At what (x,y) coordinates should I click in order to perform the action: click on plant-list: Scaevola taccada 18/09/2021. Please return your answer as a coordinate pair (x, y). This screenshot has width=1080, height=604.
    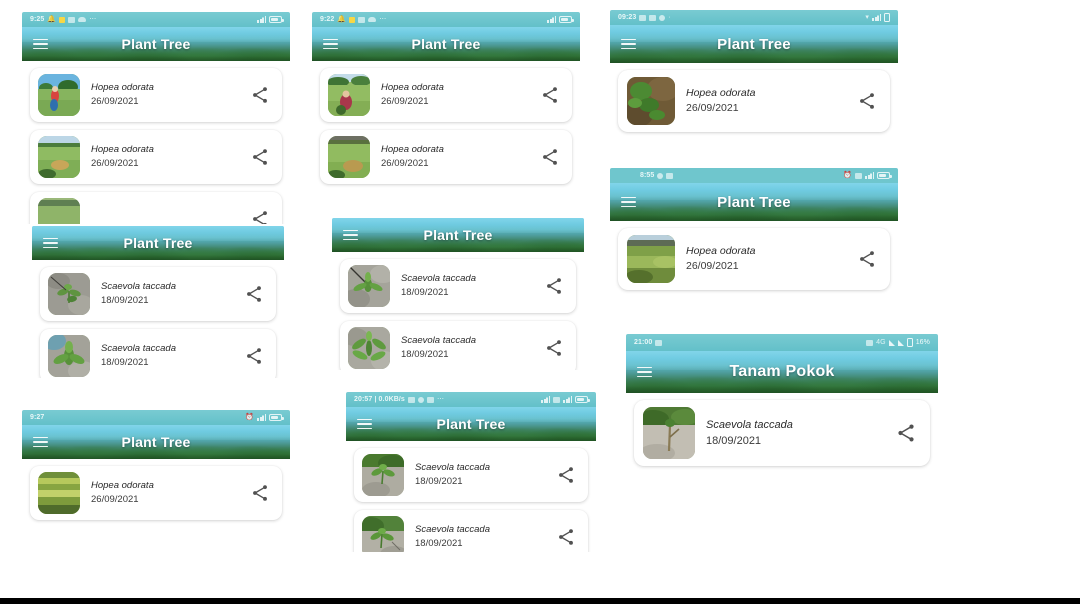
    Looking at the image, I should click on (158, 319).